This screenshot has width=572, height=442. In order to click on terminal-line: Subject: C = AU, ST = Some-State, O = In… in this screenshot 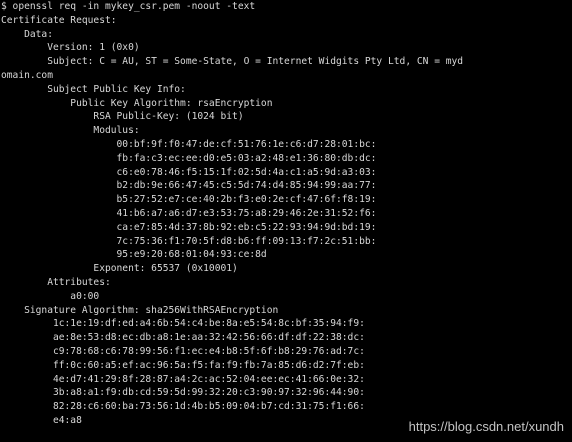, I will do `click(232, 62)`.